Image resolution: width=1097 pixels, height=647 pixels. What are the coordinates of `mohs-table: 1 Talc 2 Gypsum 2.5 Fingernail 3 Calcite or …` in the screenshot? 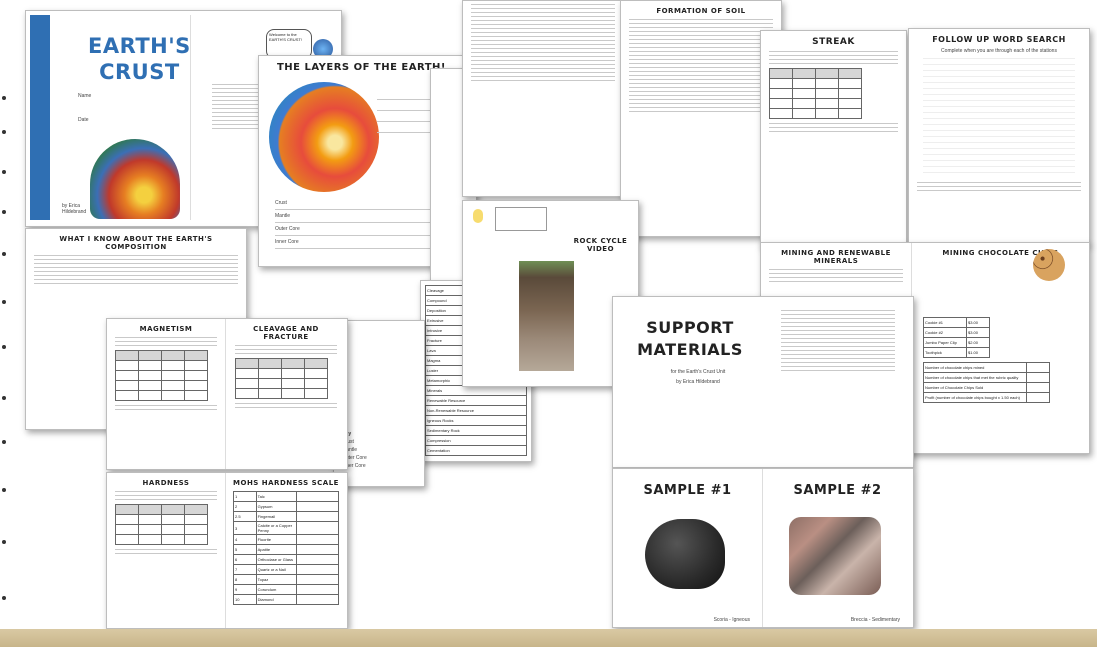 It's located at (286, 548).